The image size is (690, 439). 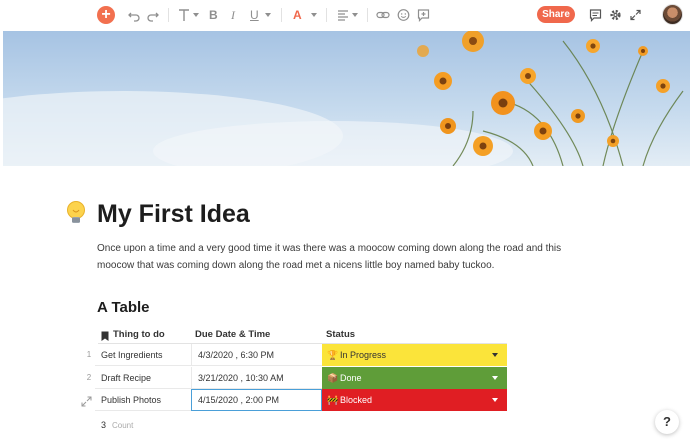 I want to click on redo-icon, so click(x=153, y=15).